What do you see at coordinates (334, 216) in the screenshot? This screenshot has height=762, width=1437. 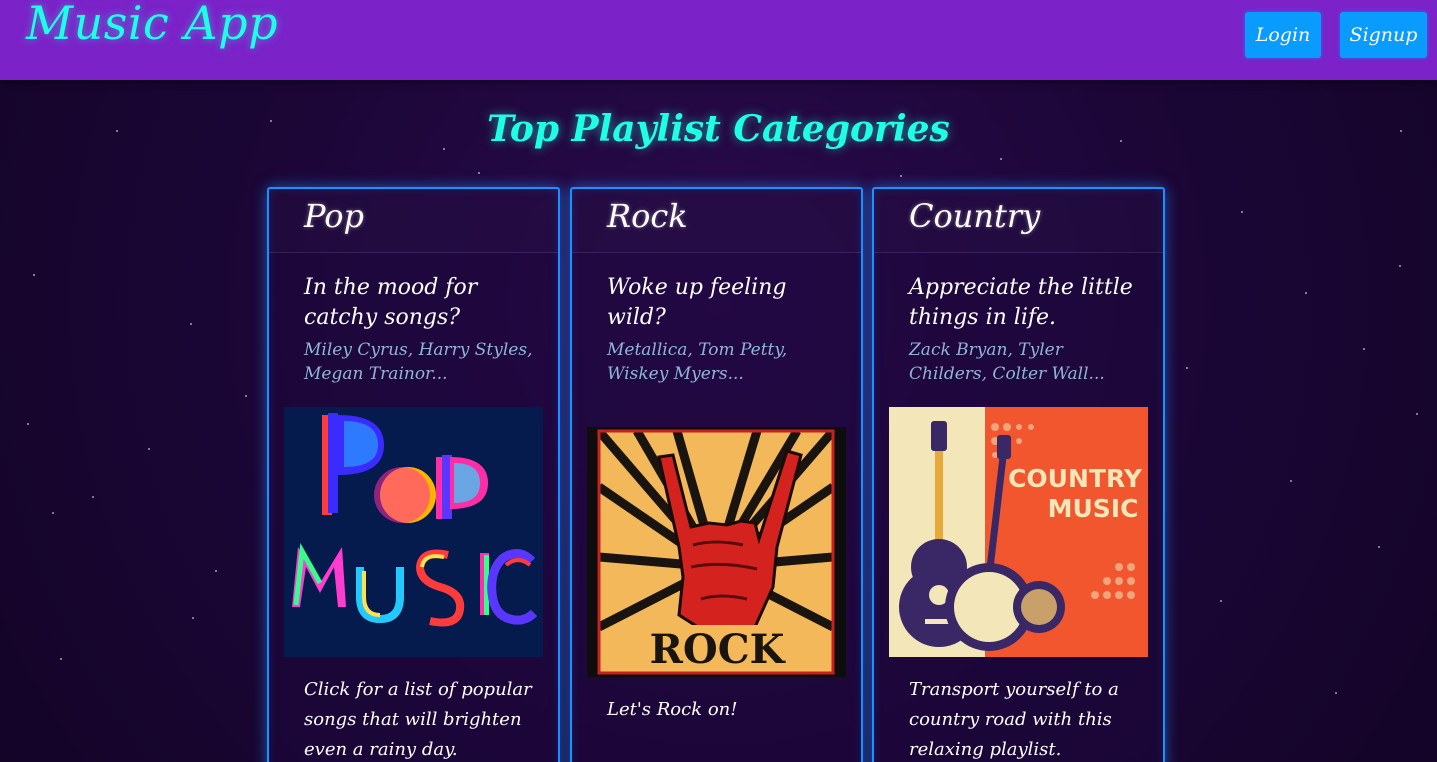 I see `card-title: Pop` at bounding box center [334, 216].